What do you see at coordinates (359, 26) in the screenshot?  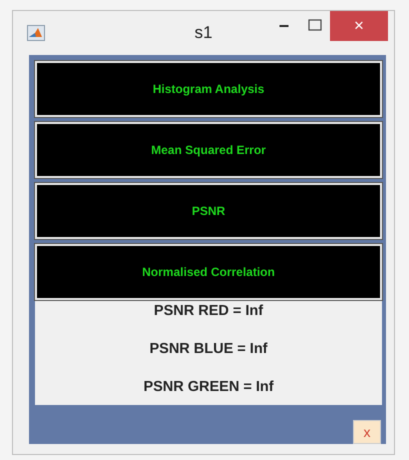 I see `close-button: ×` at bounding box center [359, 26].